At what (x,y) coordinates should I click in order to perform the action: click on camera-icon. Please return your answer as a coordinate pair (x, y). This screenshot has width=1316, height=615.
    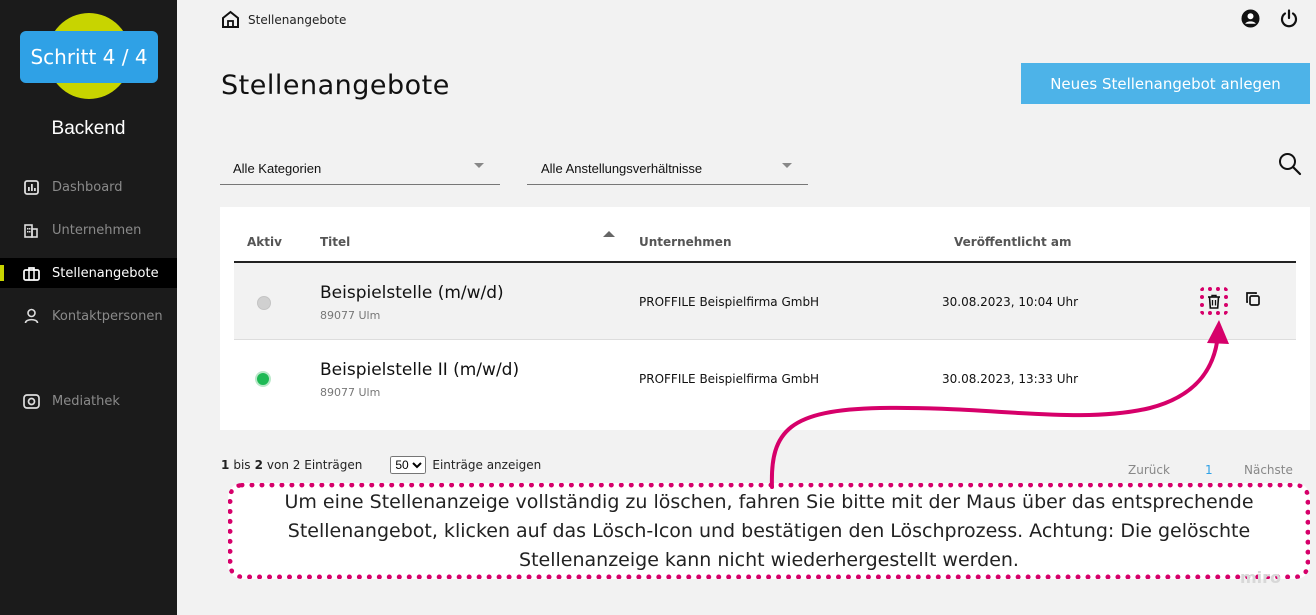
    Looking at the image, I should click on (31, 401).